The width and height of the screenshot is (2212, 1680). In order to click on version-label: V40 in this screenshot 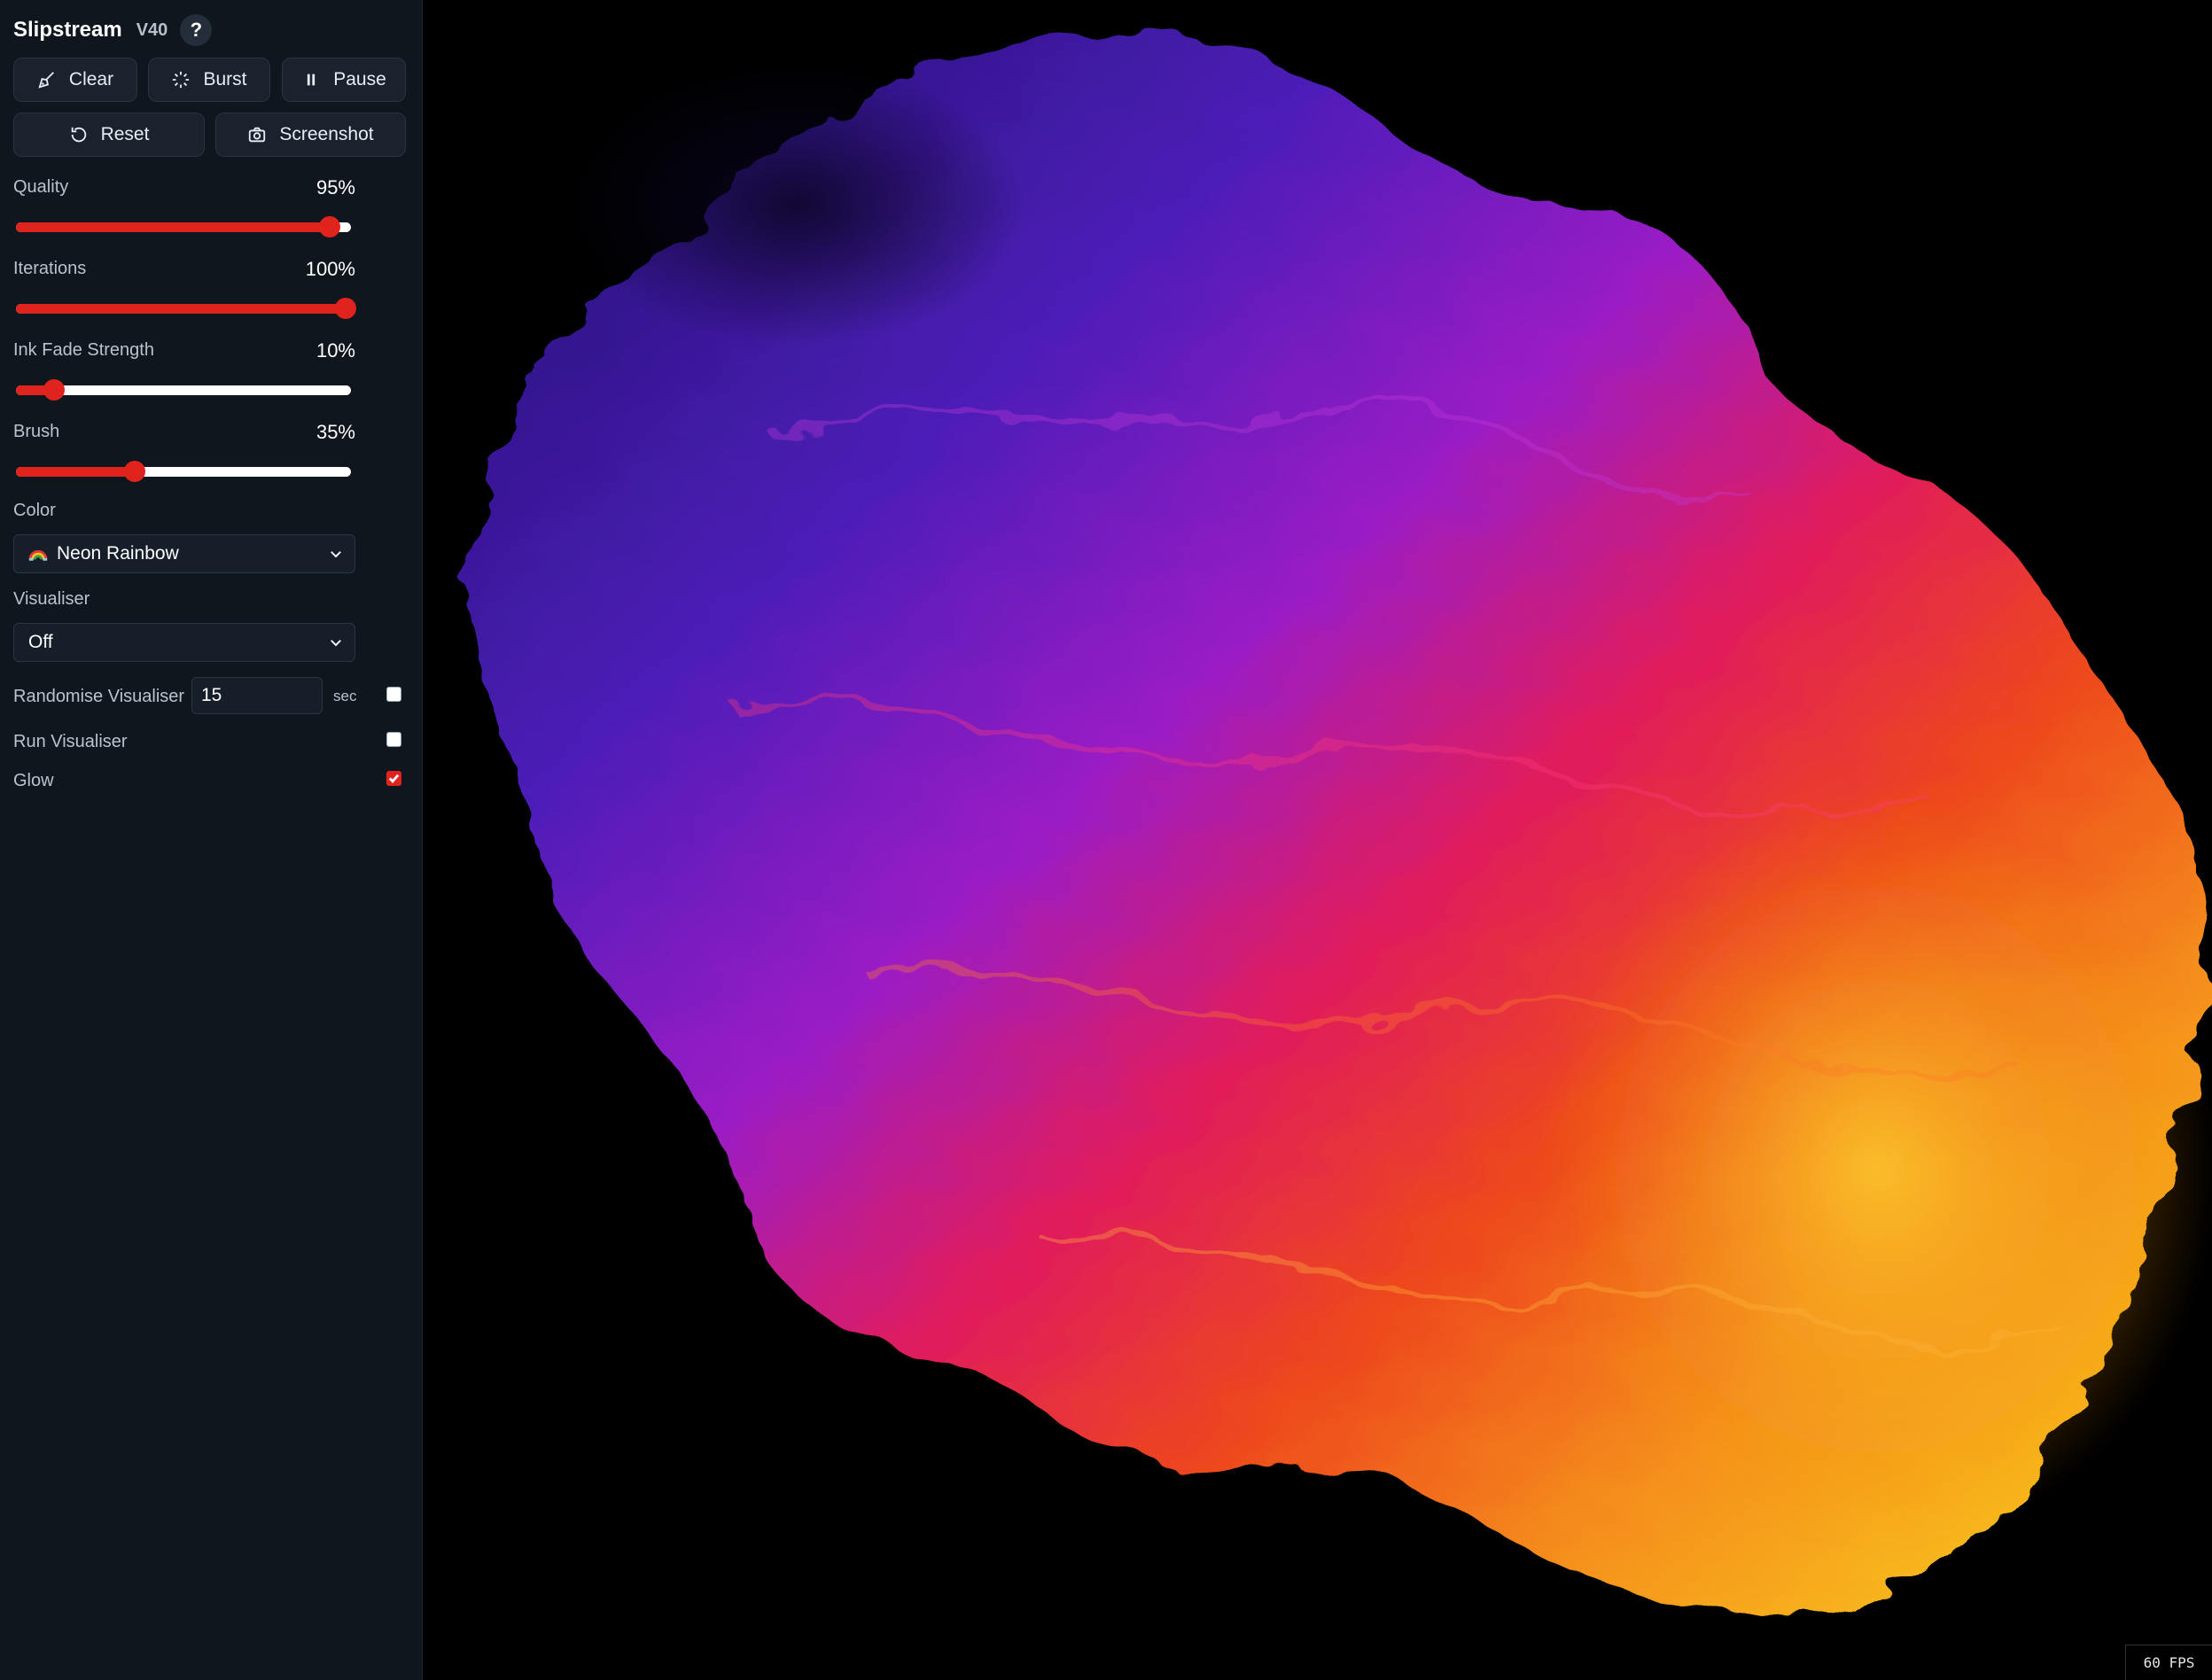, I will do `click(152, 29)`.